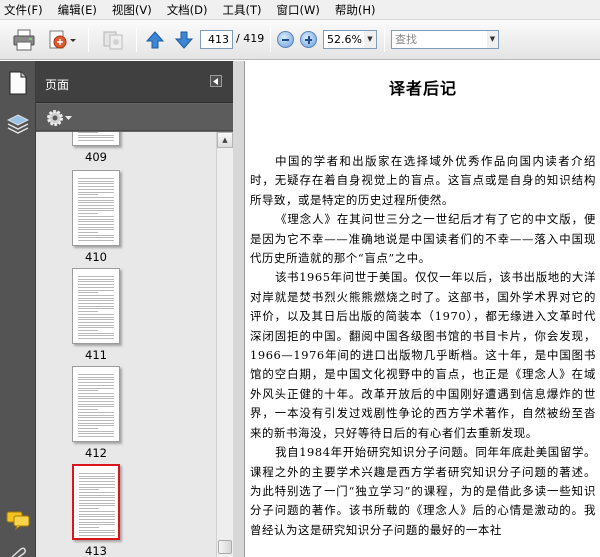  I want to click on pages-panel-title: 页面, so click(57, 85).